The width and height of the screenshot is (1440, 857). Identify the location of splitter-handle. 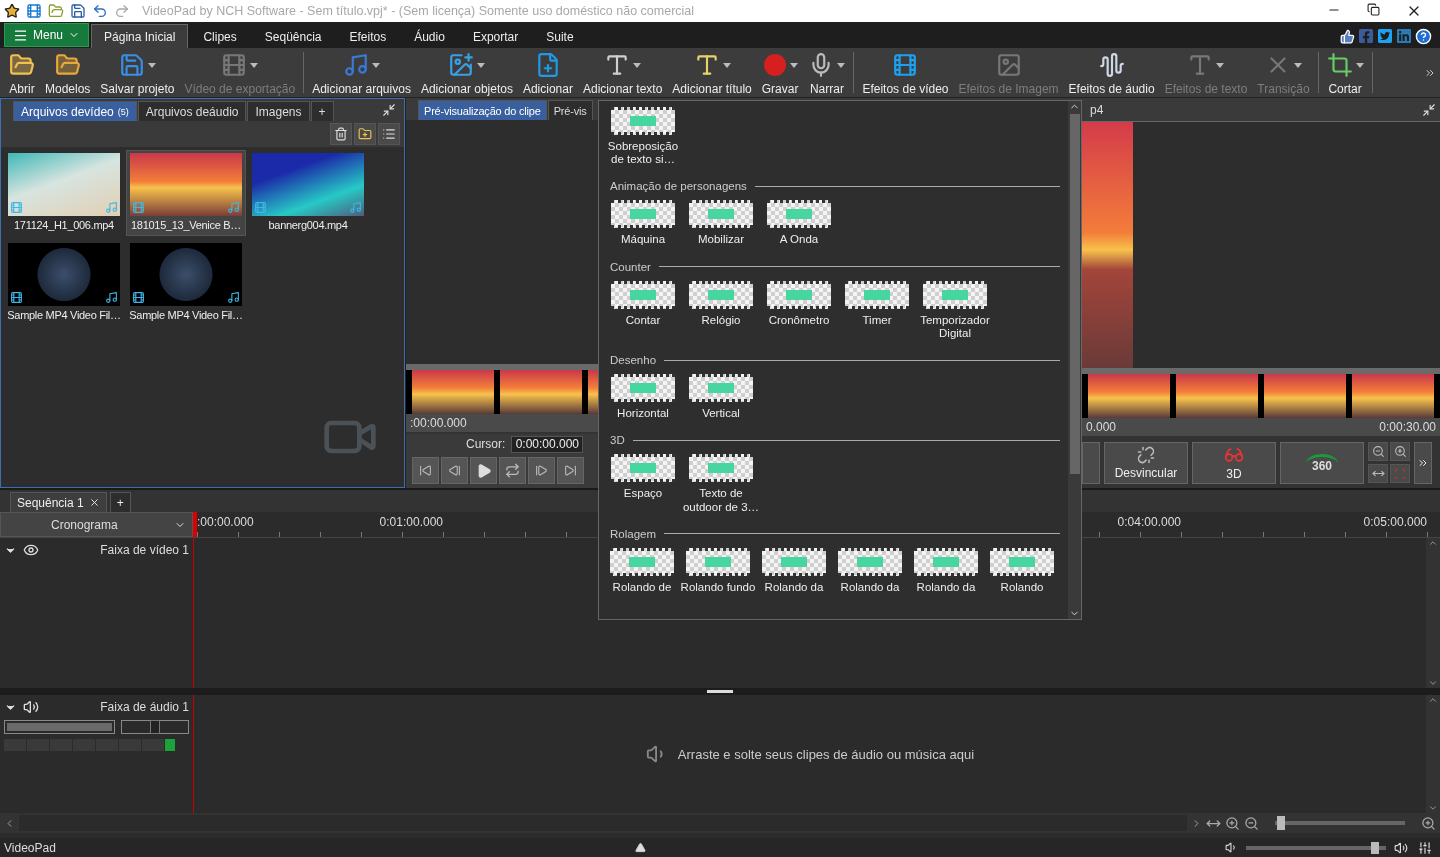
(720, 691).